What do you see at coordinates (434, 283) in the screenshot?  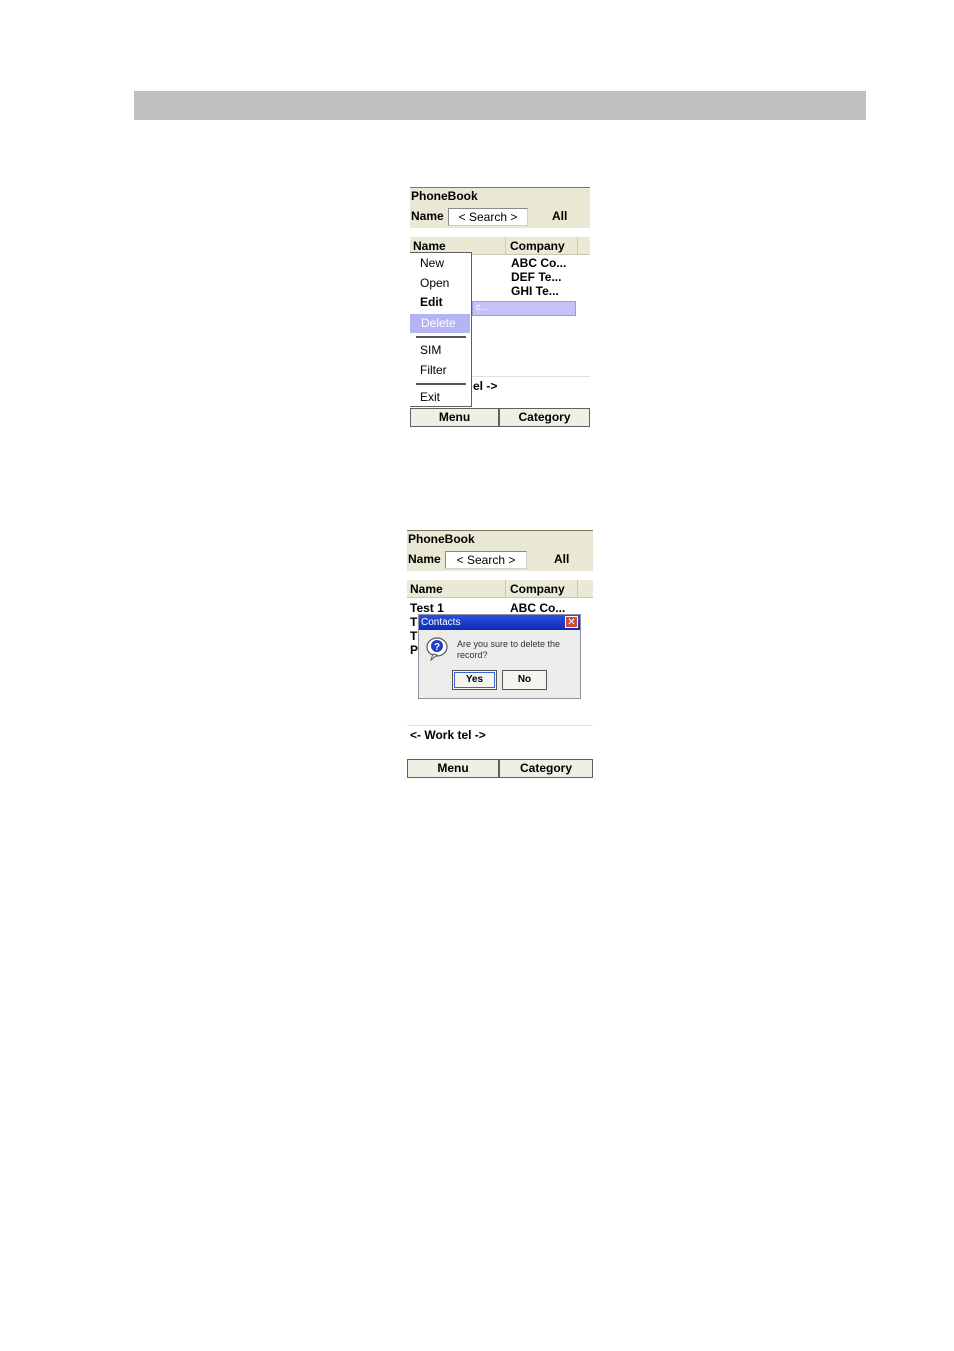 I see `menu-item-open: Open` at bounding box center [434, 283].